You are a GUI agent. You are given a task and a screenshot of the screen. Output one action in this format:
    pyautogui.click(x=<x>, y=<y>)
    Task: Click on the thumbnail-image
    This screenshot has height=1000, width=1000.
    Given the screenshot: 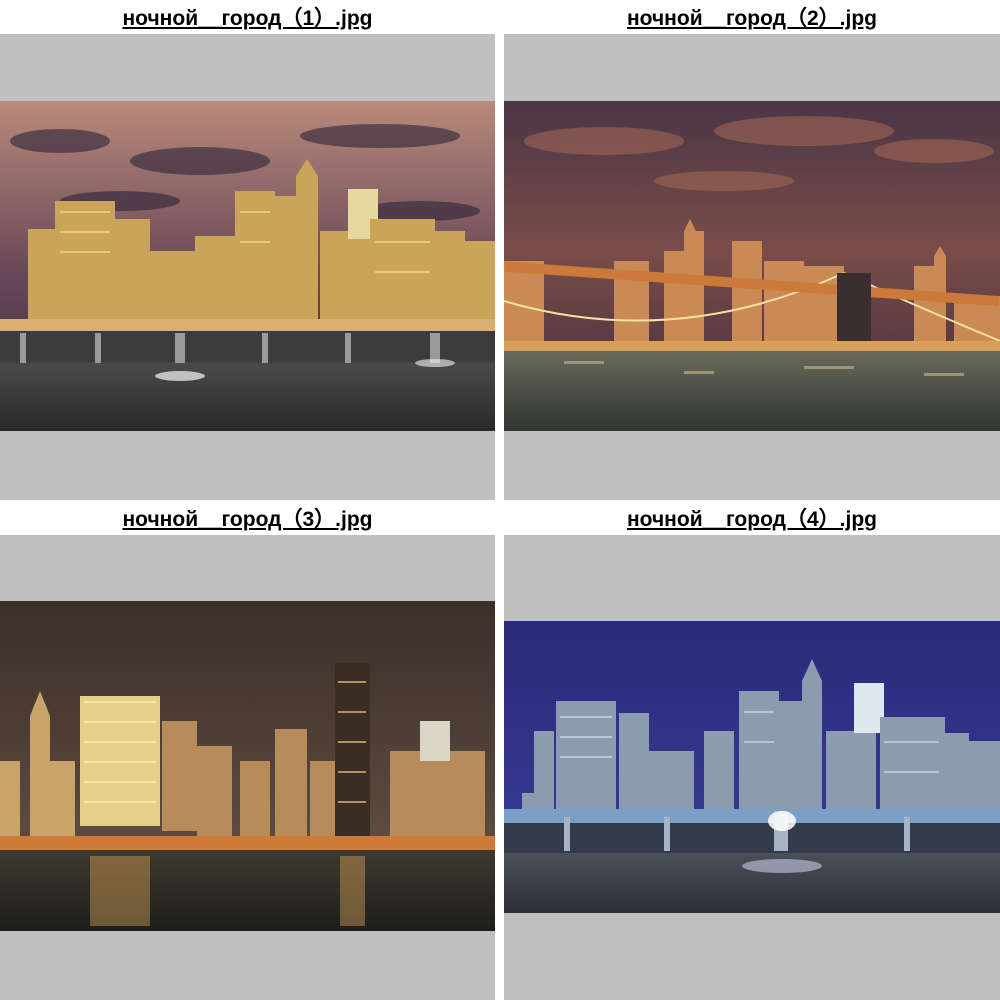 What is the action you would take?
    pyautogui.click(x=752, y=767)
    